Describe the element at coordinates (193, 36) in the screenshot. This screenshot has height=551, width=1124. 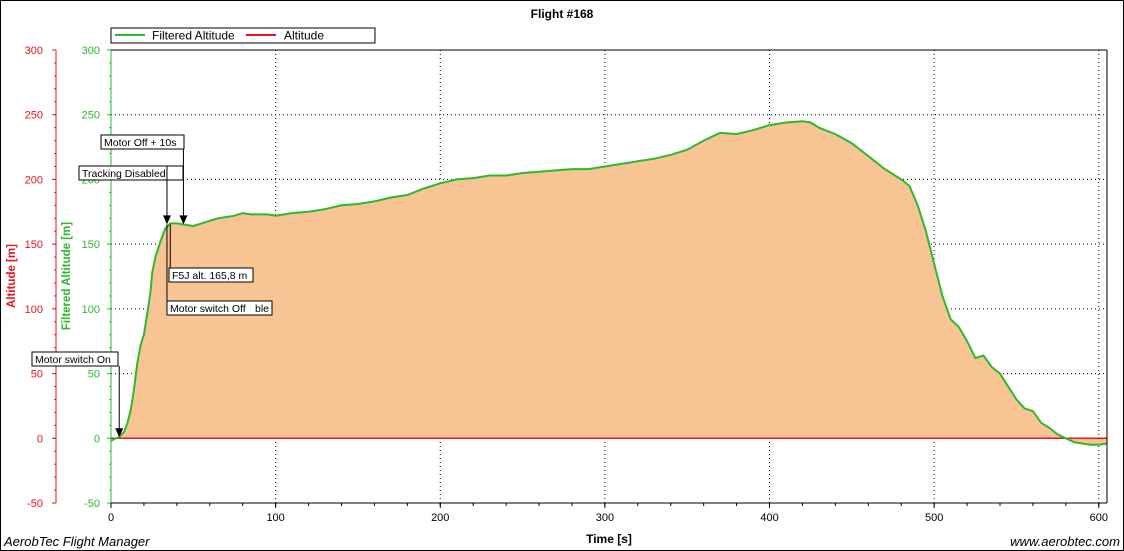
I see `legend-label-filtered: Filtered Altitude` at that location.